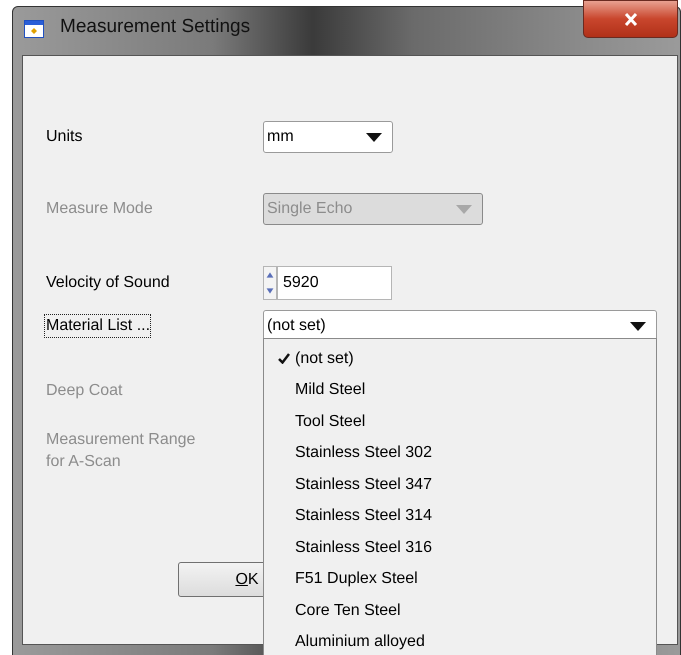  Describe the element at coordinates (121, 451) in the screenshot. I see `field-label: Measurement Range for A-Scan` at that location.